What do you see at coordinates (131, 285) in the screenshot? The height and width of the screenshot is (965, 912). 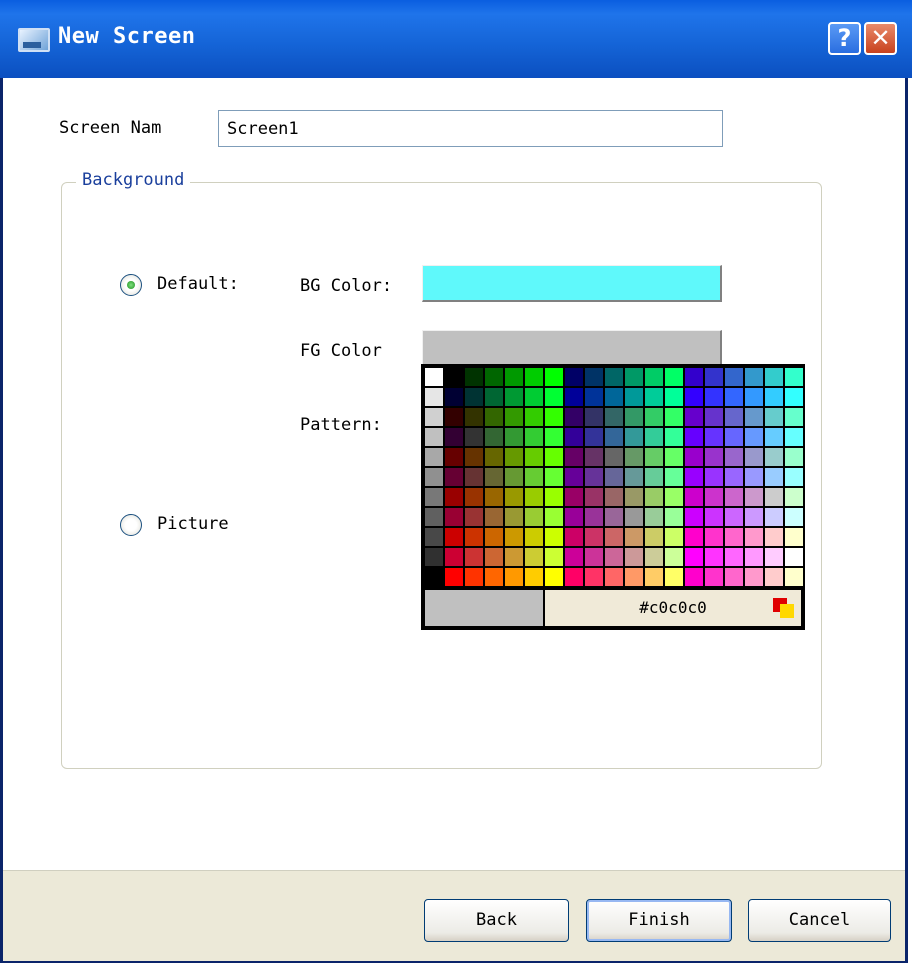 I see `default-radio` at bounding box center [131, 285].